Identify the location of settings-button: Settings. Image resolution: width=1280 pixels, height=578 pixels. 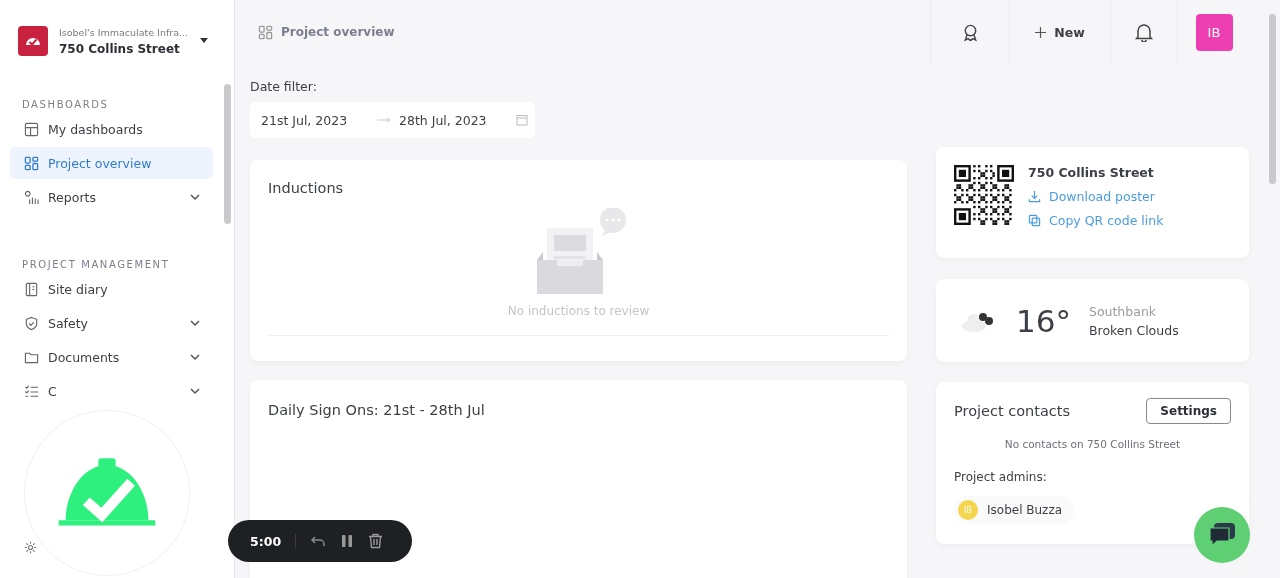
(1188, 411).